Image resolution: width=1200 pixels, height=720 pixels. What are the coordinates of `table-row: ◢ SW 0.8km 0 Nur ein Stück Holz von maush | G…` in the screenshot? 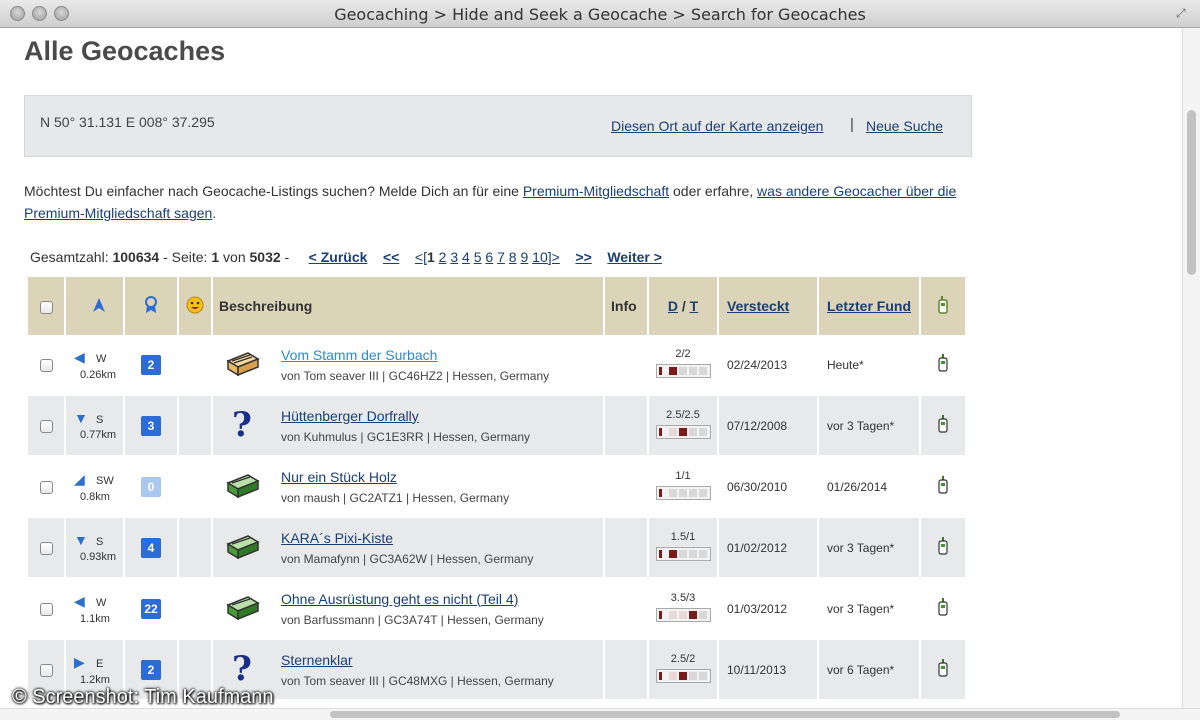 It's located at (496, 487).